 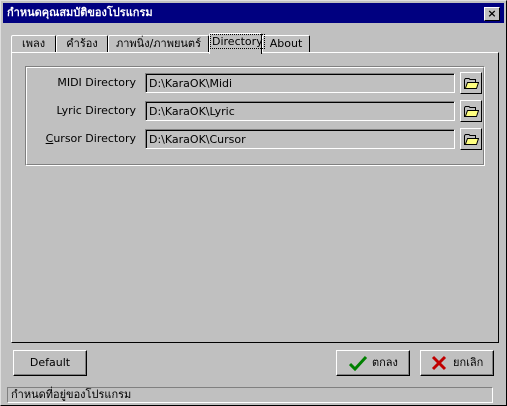 I want to click on default-button-label: Default, so click(x=50, y=362).